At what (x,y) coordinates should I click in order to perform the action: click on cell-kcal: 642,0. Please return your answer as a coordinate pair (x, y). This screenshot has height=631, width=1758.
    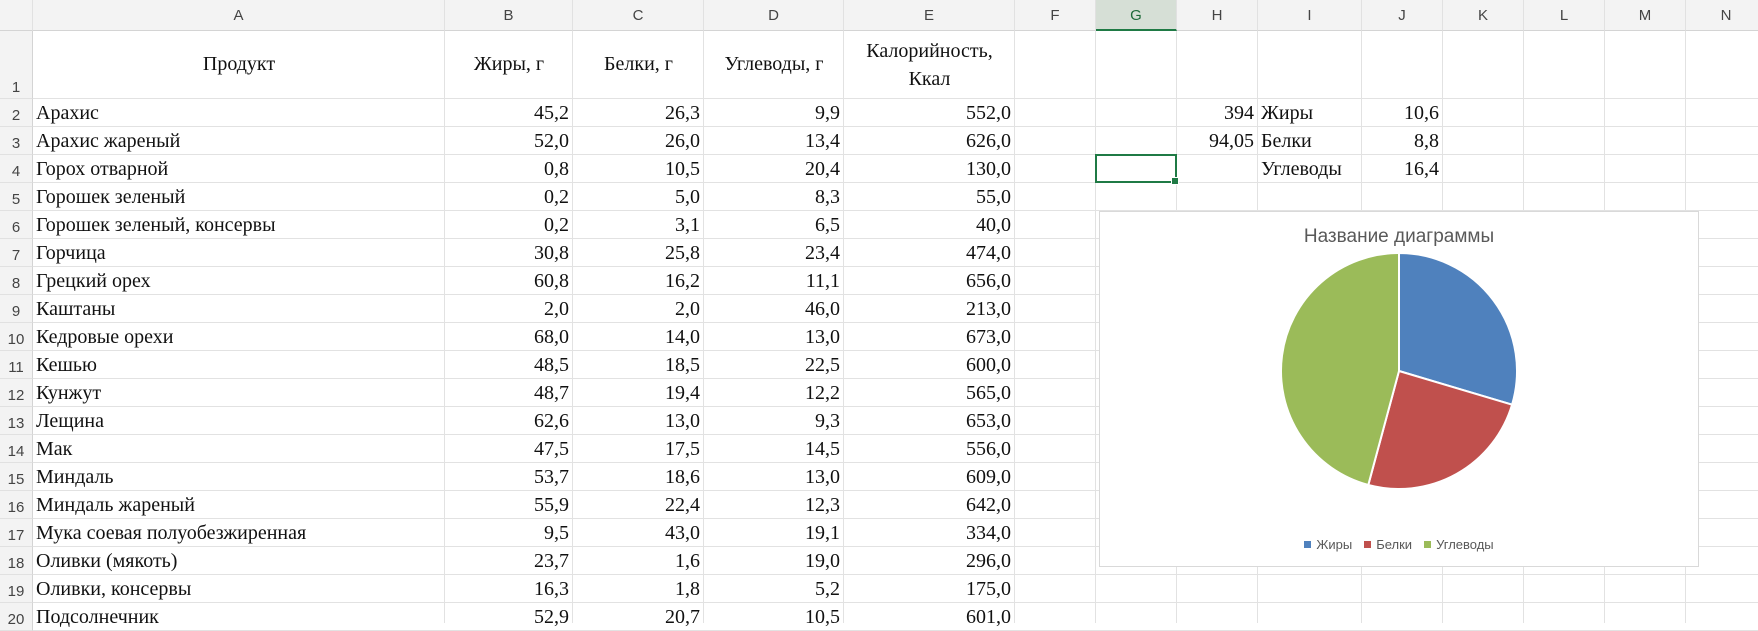
    Looking at the image, I should click on (929, 505).